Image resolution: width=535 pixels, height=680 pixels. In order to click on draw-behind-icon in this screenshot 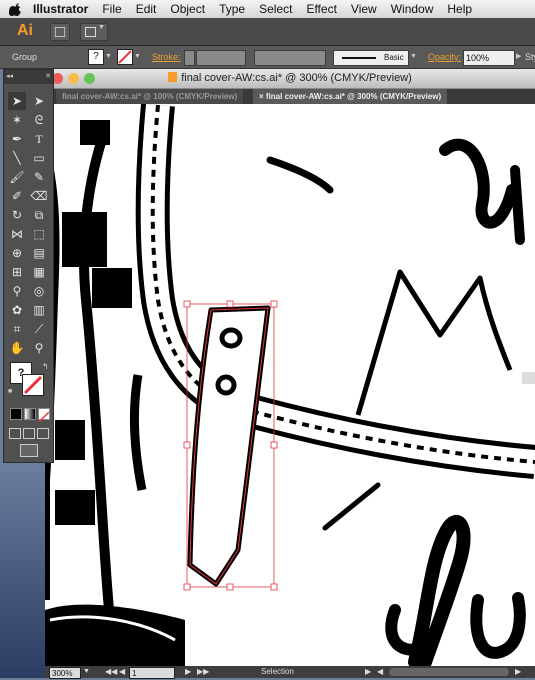, I will do `click(29, 433)`.